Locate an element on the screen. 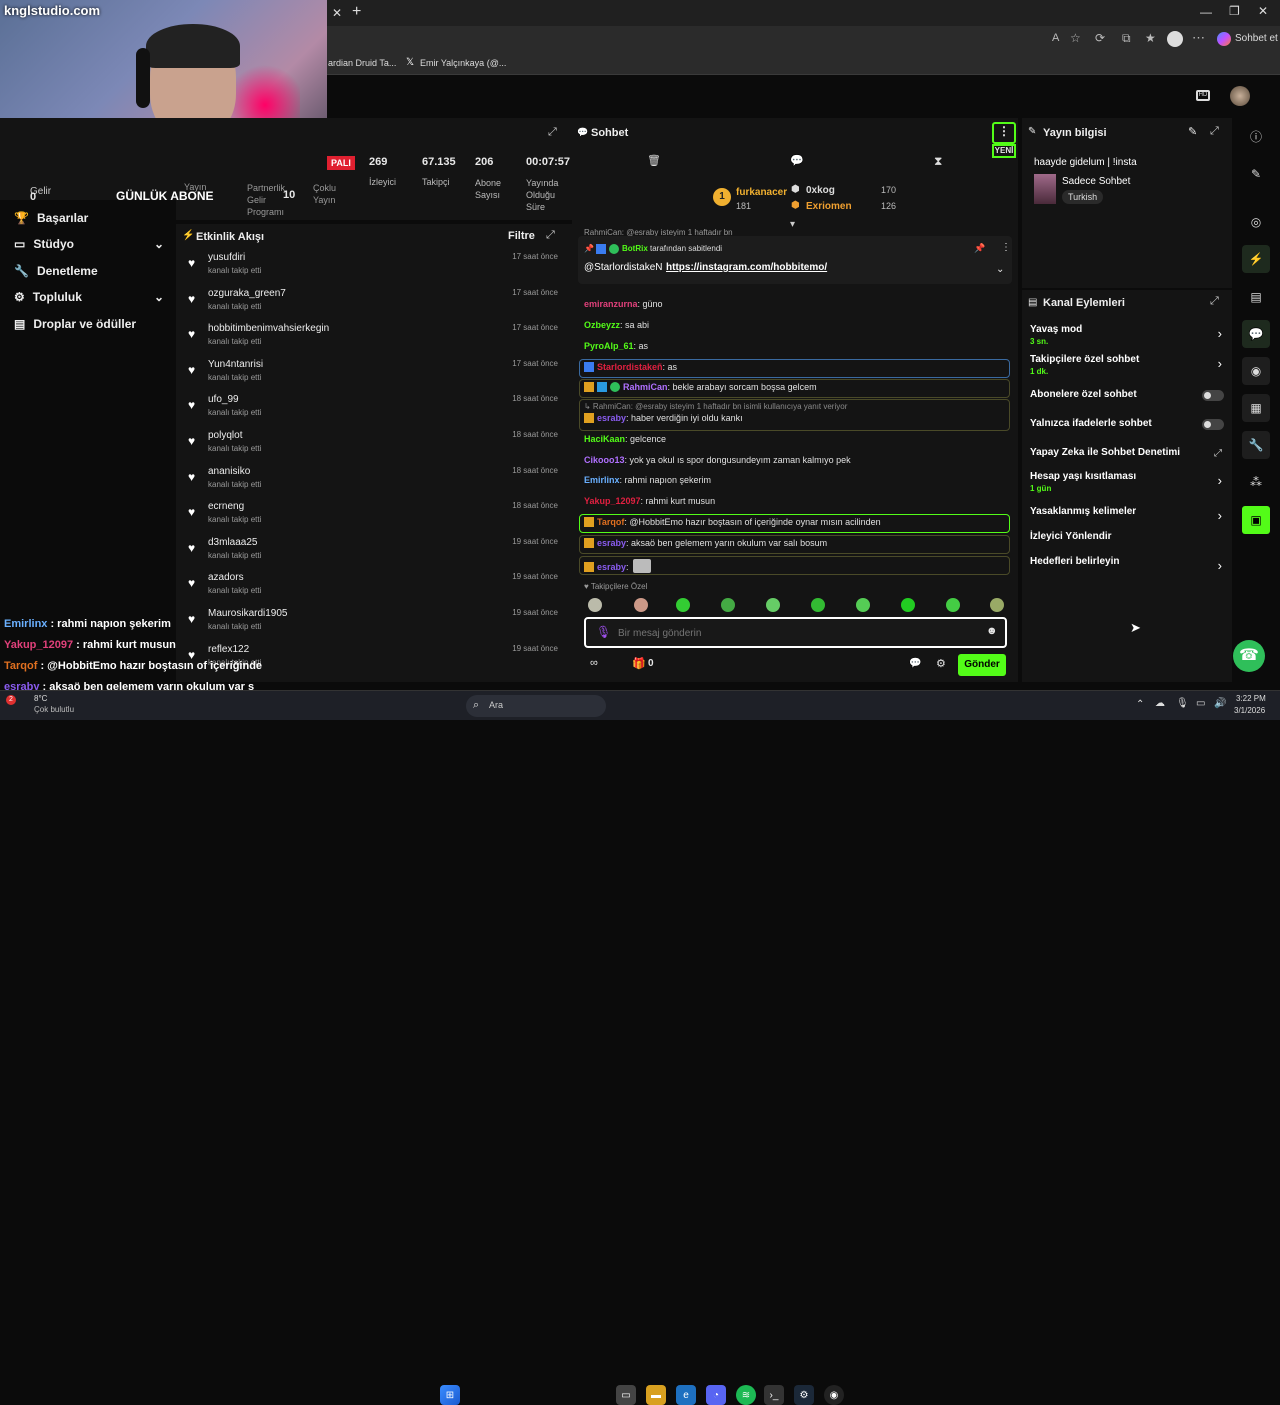 The width and height of the screenshot is (1280, 1405). document-icon: ▤ is located at coordinates (1256, 297).